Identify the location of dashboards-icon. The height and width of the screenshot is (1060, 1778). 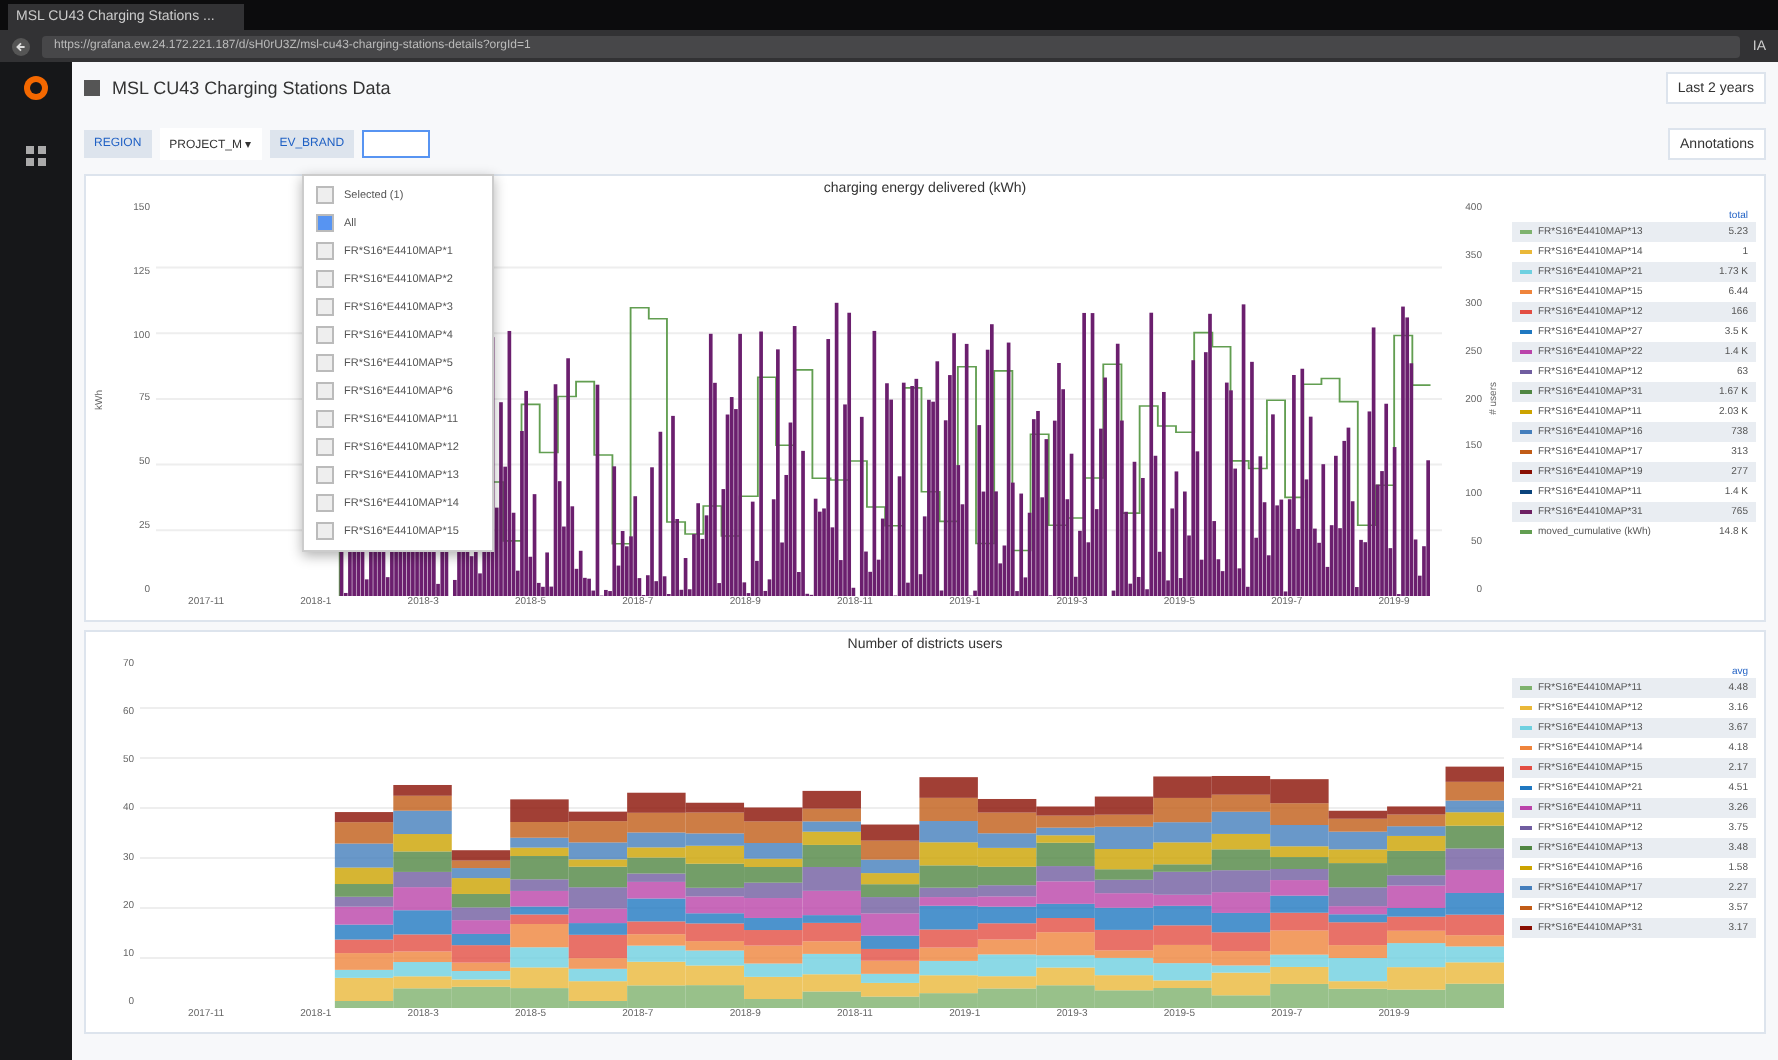
(36, 156).